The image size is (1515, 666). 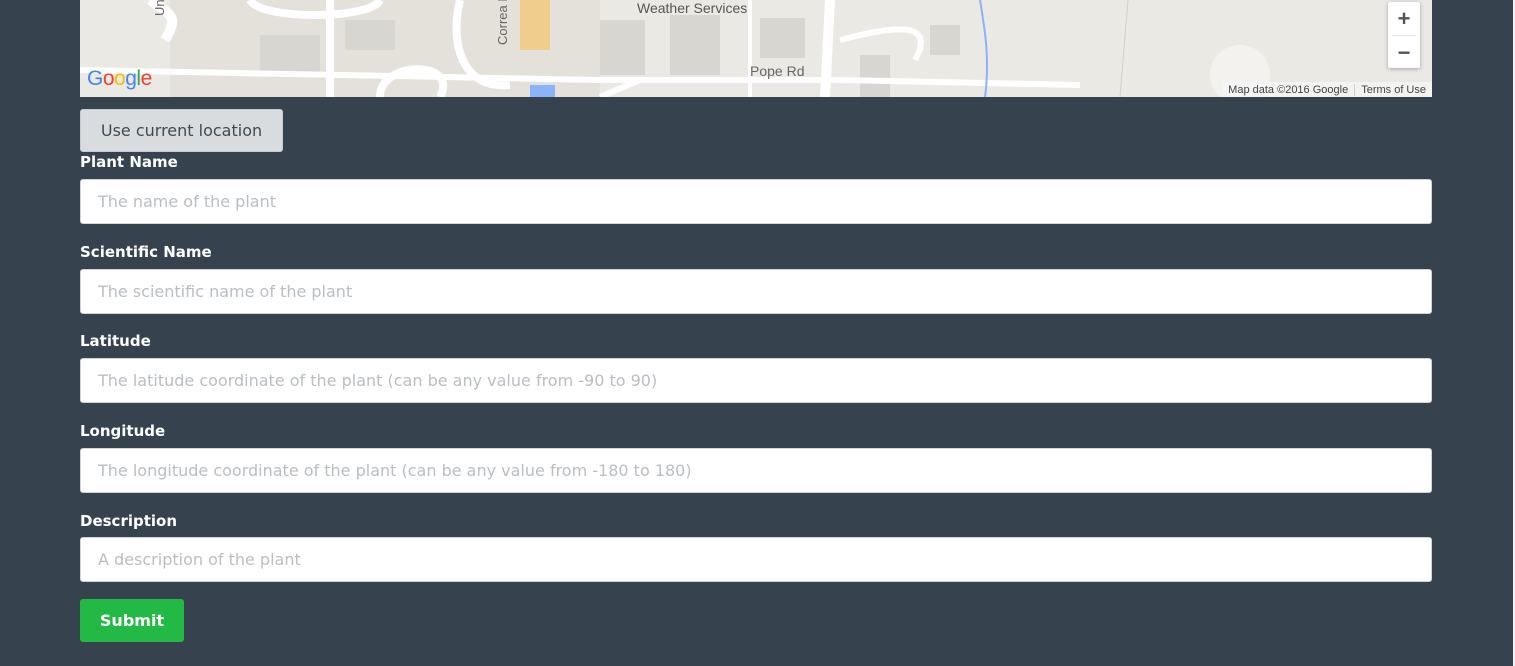 What do you see at coordinates (756, 291) in the screenshot?
I see `scientific-name-input` at bounding box center [756, 291].